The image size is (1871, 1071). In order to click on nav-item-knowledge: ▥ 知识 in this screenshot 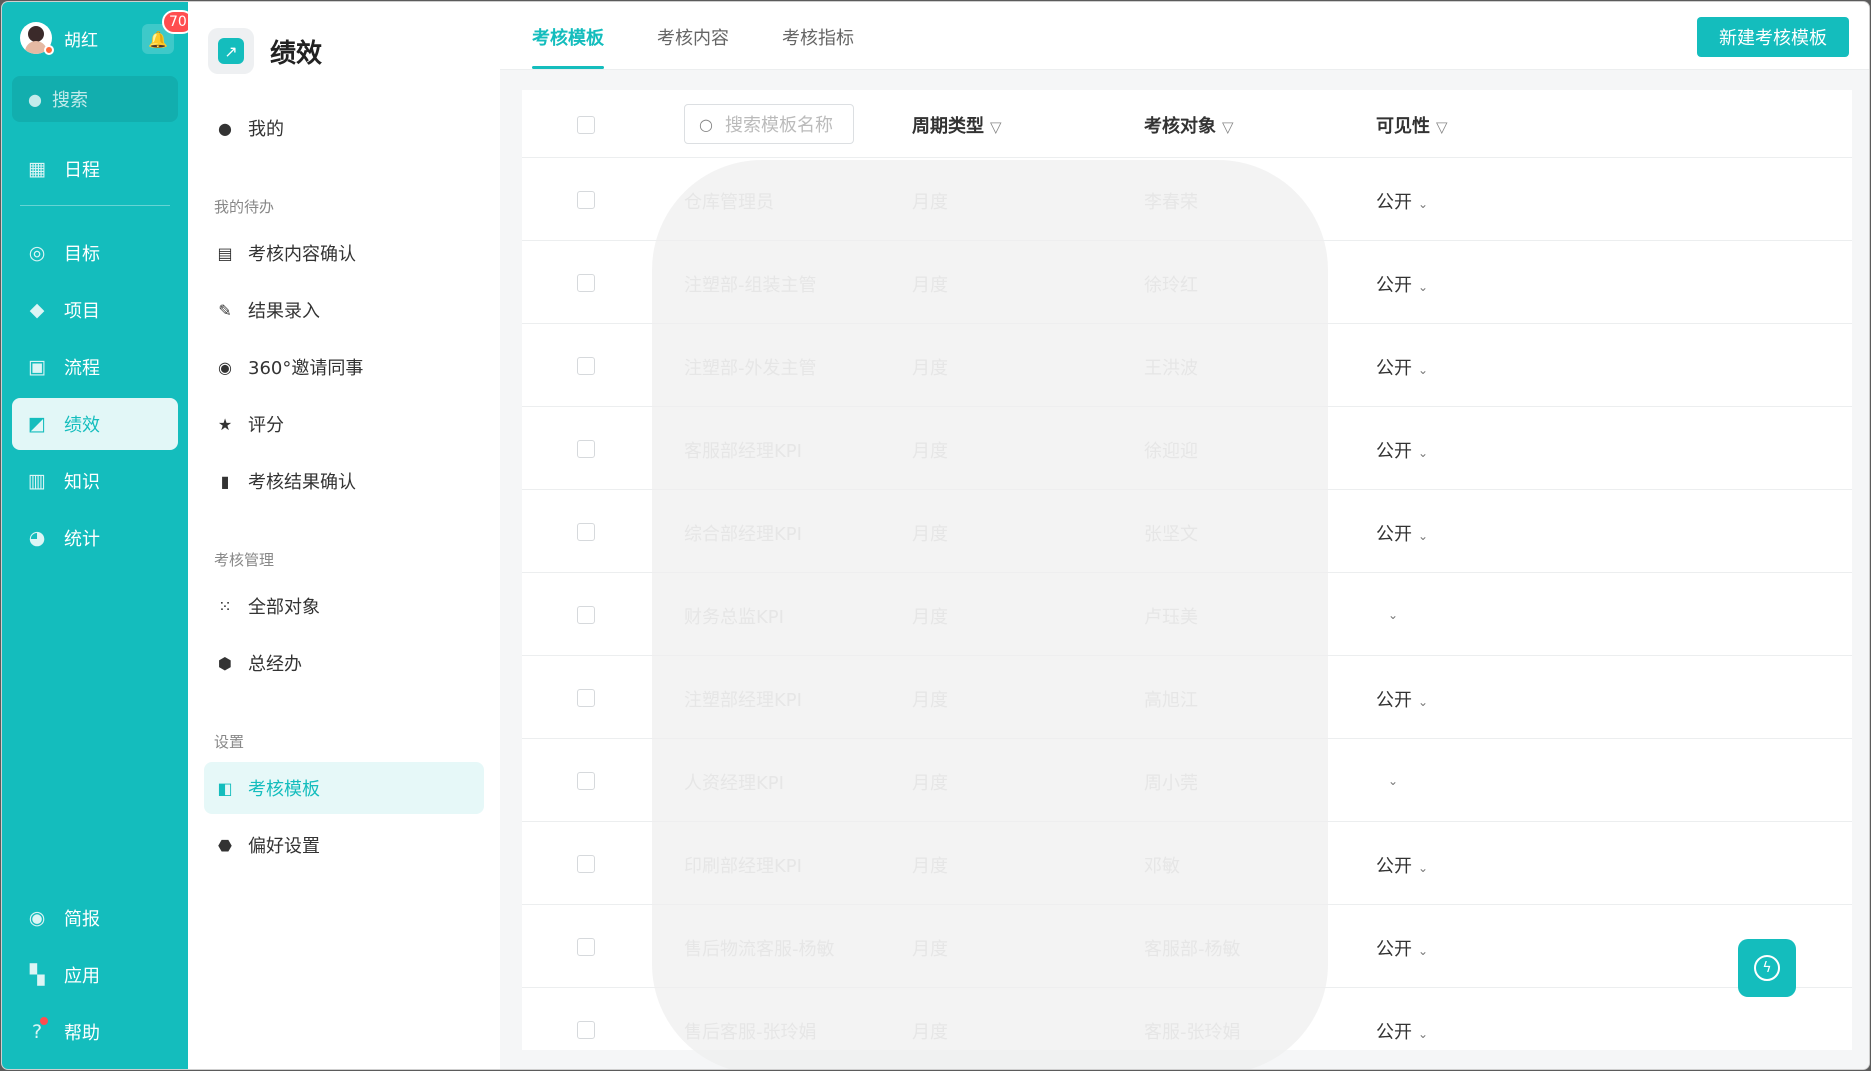, I will do `click(95, 481)`.